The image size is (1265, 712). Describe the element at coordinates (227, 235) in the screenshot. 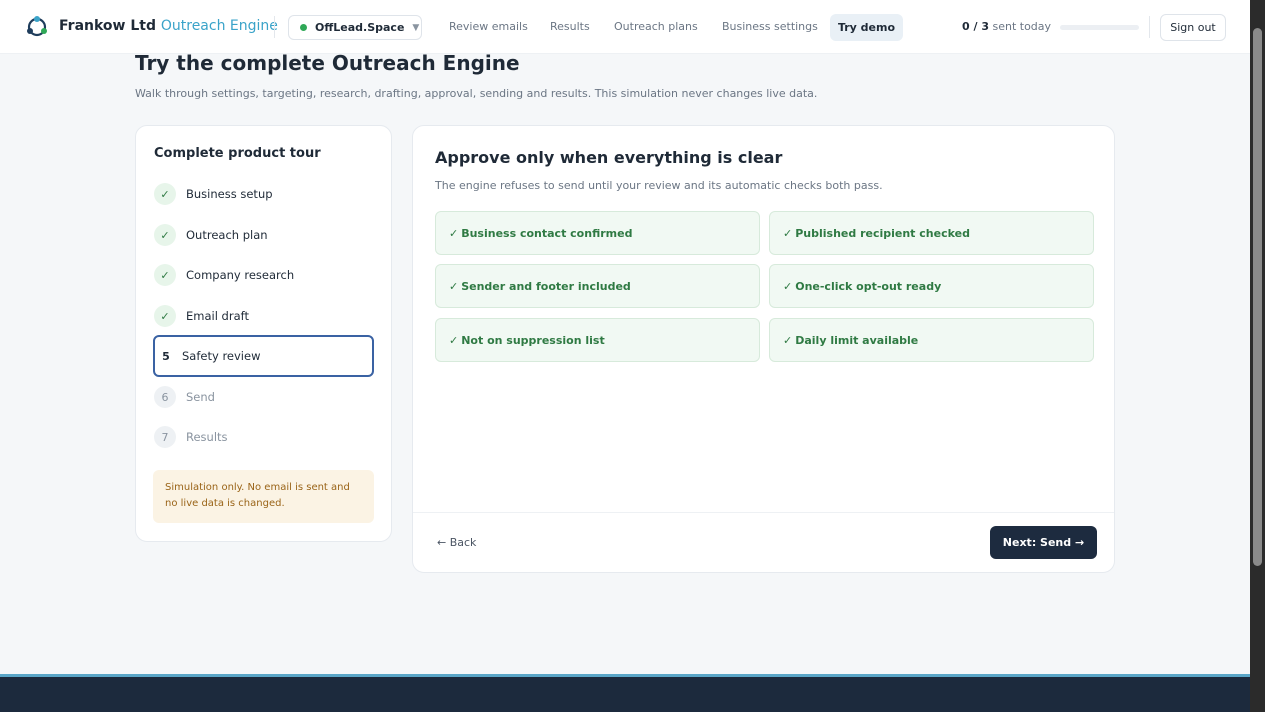

I see `tour-step-label: Outreach plan` at that location.